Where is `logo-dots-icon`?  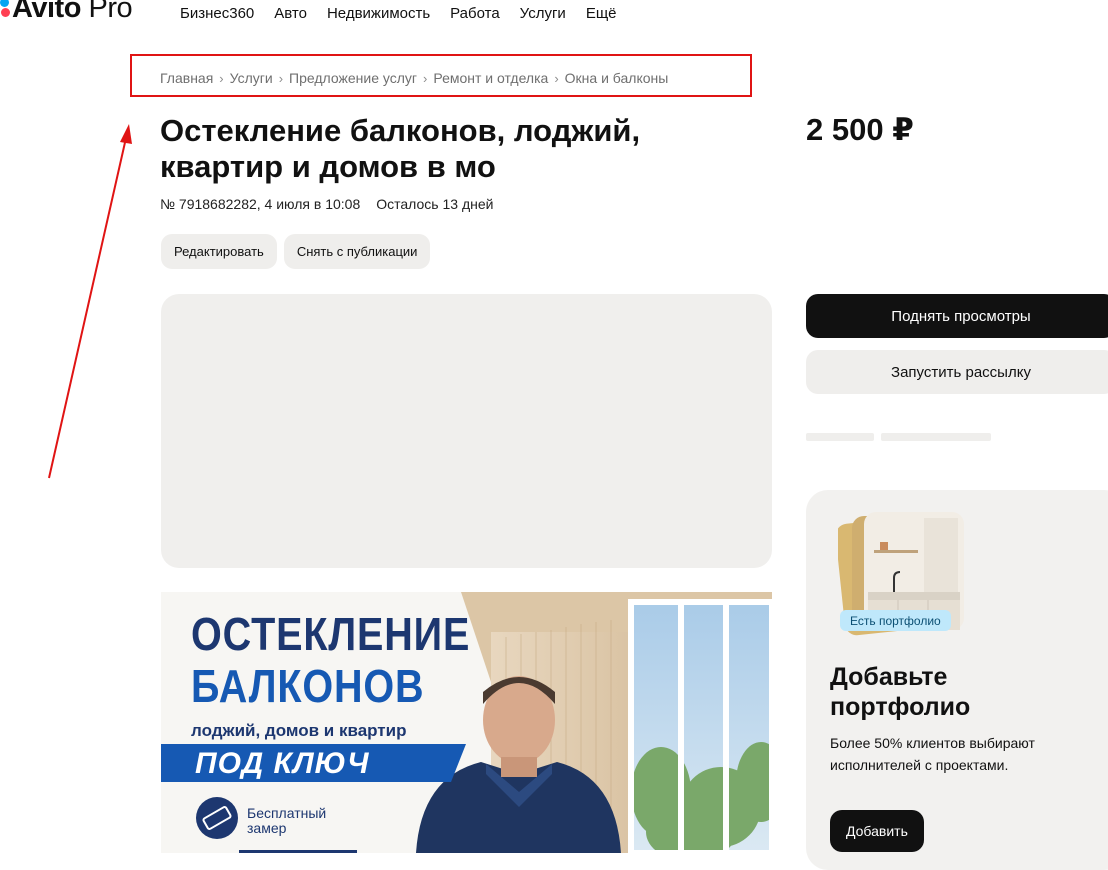
logo-dots-icon is located at coordinates (6, 8).